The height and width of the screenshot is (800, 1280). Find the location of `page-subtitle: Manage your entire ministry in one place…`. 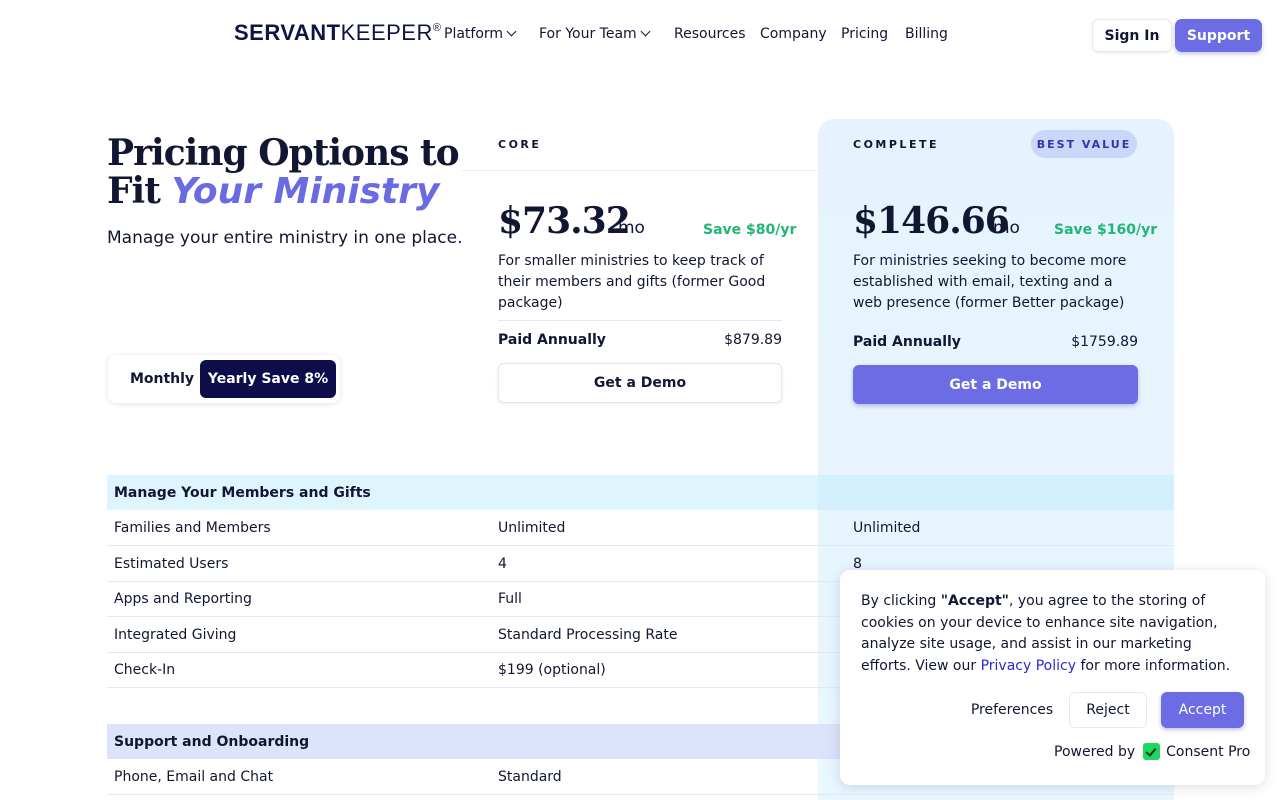

page-subtitle: Manage your entire ministry in one place… is located at coordinates (285, 238).